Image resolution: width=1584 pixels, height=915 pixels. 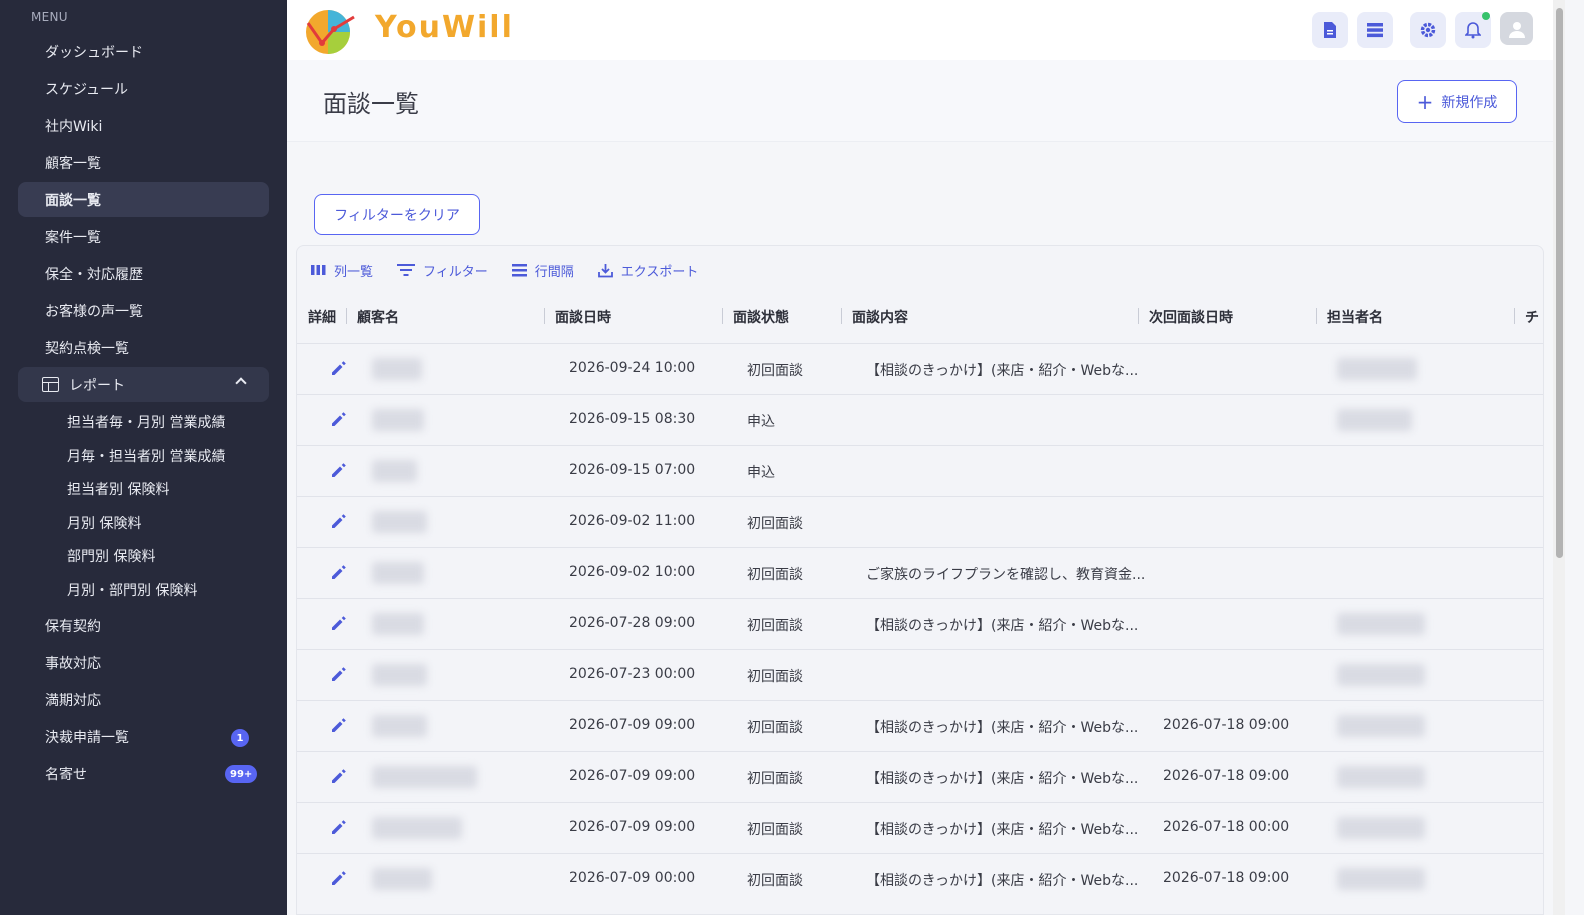 I want to click on sidebar-item-voices: お客様の声一覧, so click(x=143, y=310).